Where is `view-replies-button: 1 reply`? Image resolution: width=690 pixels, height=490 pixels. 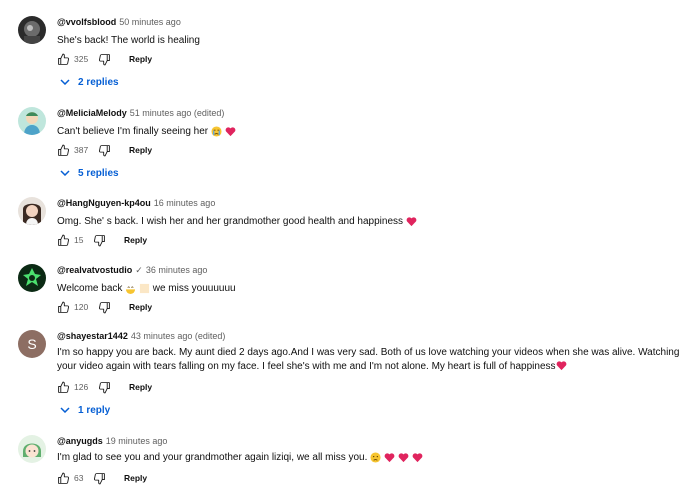
view-replies-button: 1 reply is located at coordinates (85, 410).